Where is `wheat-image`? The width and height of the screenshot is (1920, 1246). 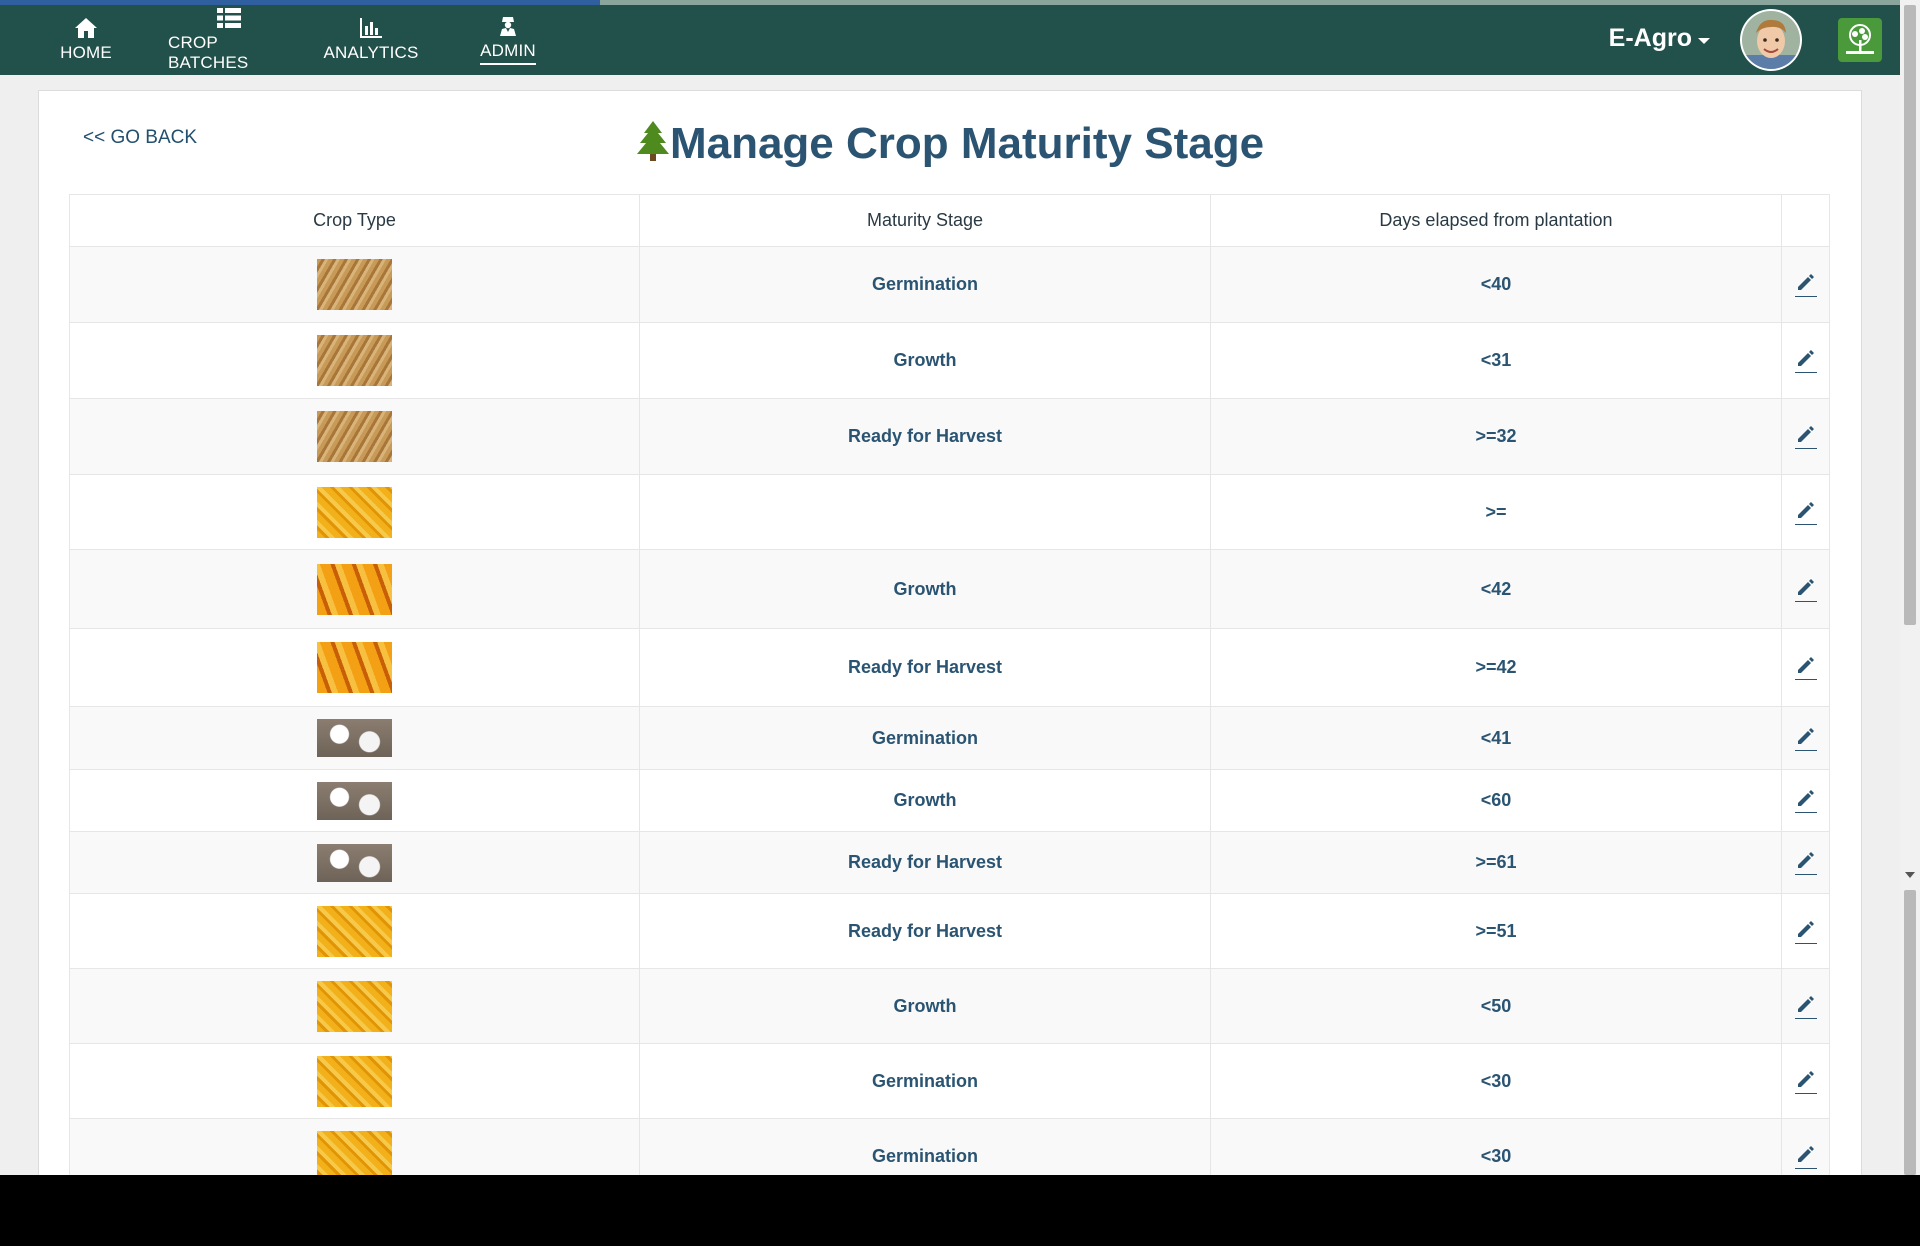 wheat-image is located at coordinates (354, 436).